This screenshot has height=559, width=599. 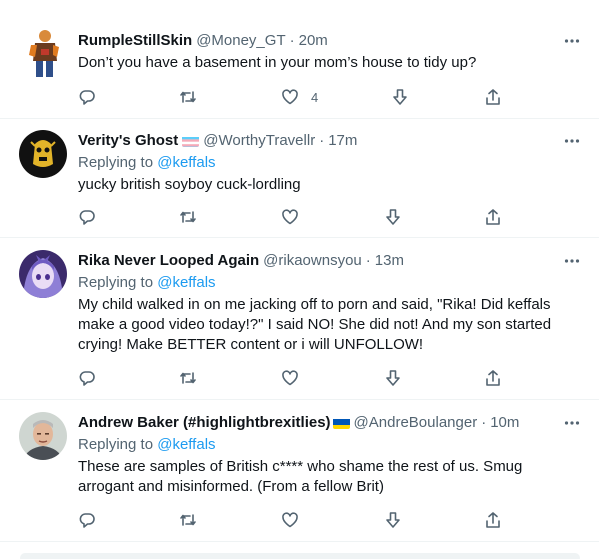 What do you see at coordinates (313, 41) in the screenshot?
I see `timestamp: 20m` at bounding box center [313, 41].